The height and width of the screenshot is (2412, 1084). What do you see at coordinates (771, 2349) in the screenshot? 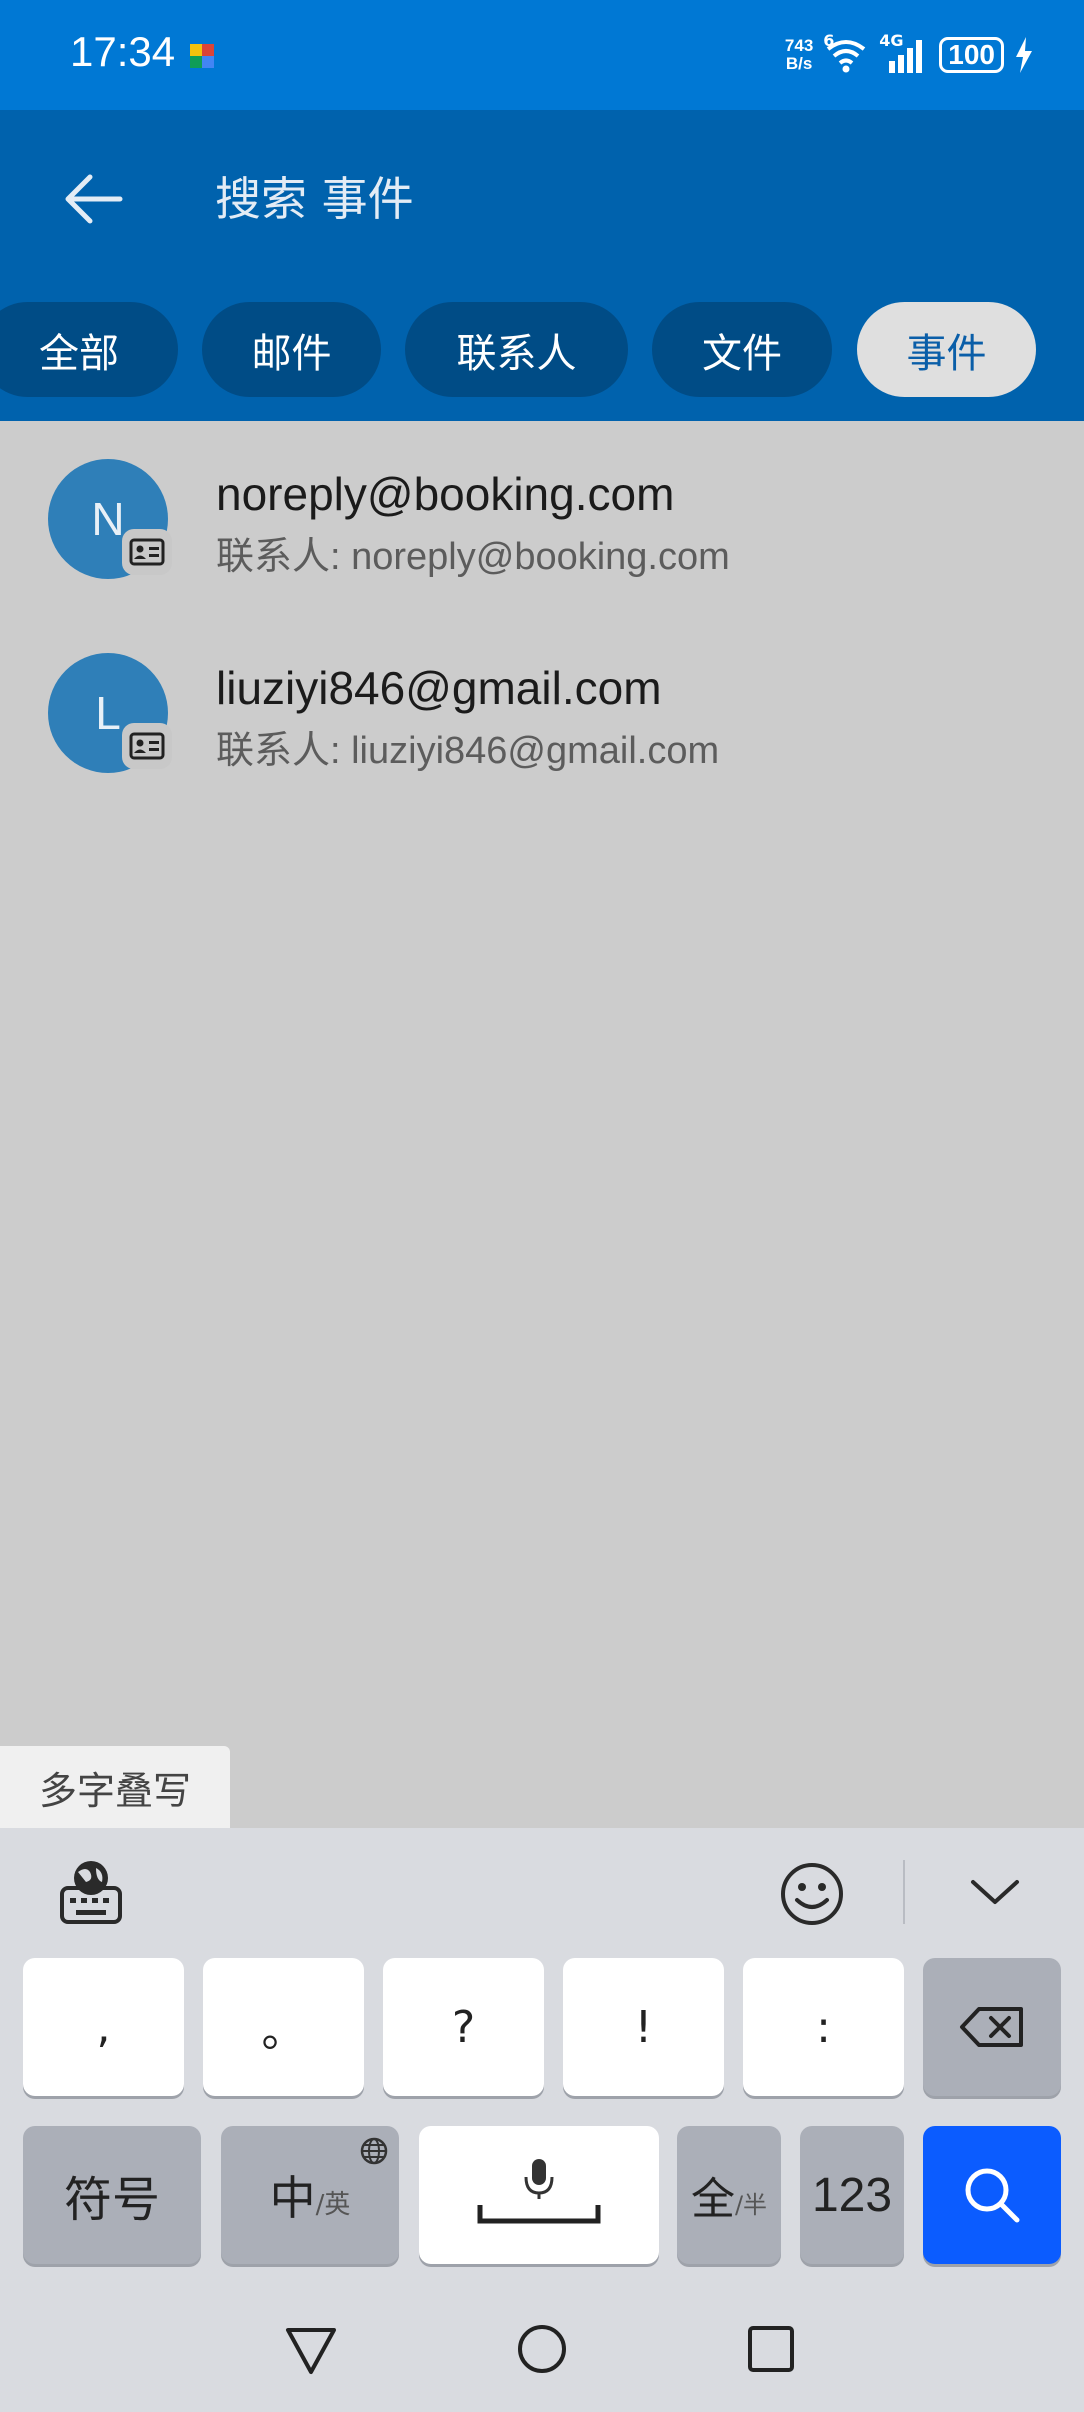
I see `recents-square-icon` at bounding box center [771, 2349].